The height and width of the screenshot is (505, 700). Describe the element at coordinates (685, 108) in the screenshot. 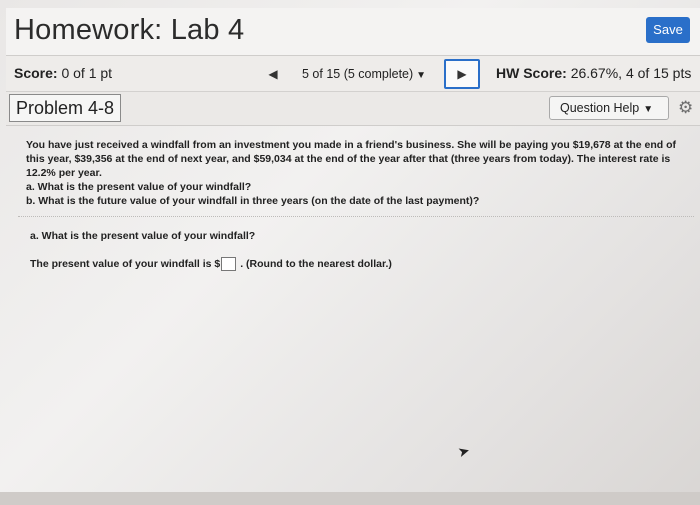

I see `gear-icon: ⚙` at that location.